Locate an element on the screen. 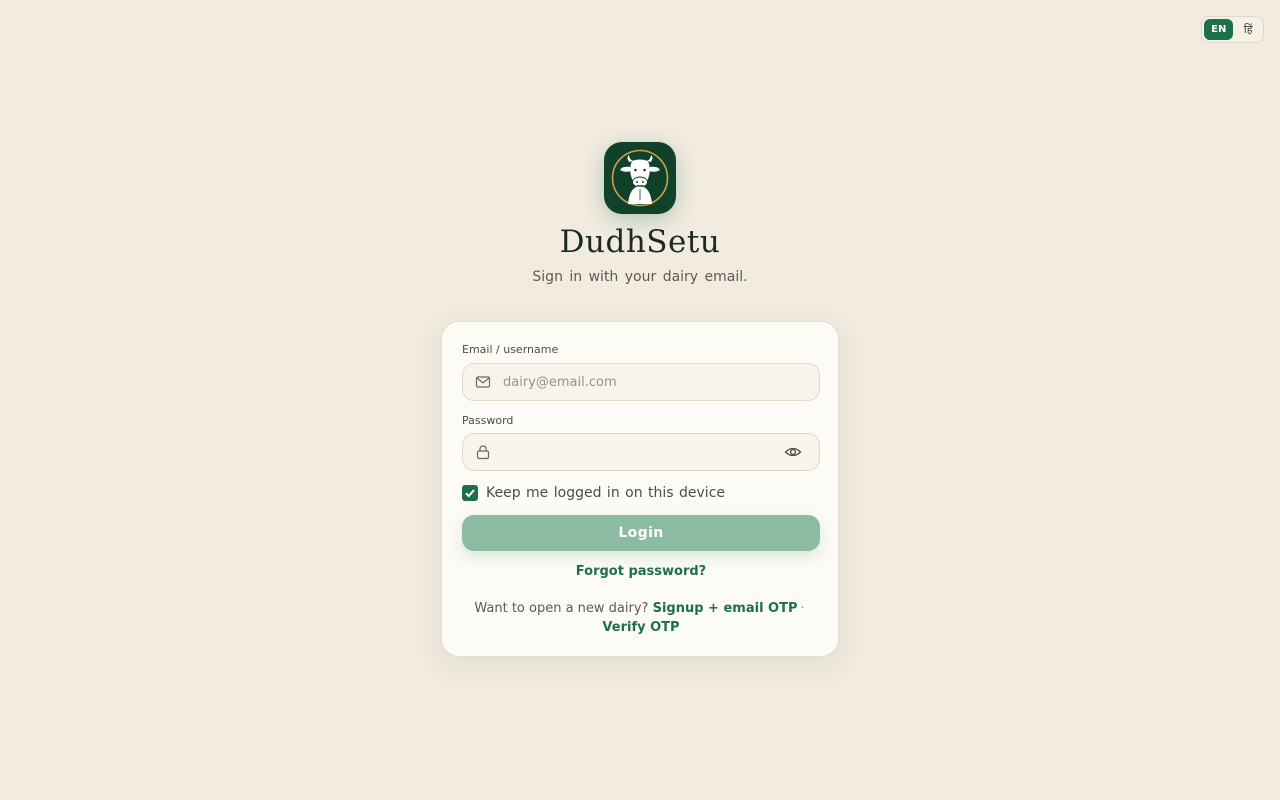 Image resolution: width=1280 pixels, height=800 pixels. lang-option-hi: हिं is located at coordinates (1248, 29).